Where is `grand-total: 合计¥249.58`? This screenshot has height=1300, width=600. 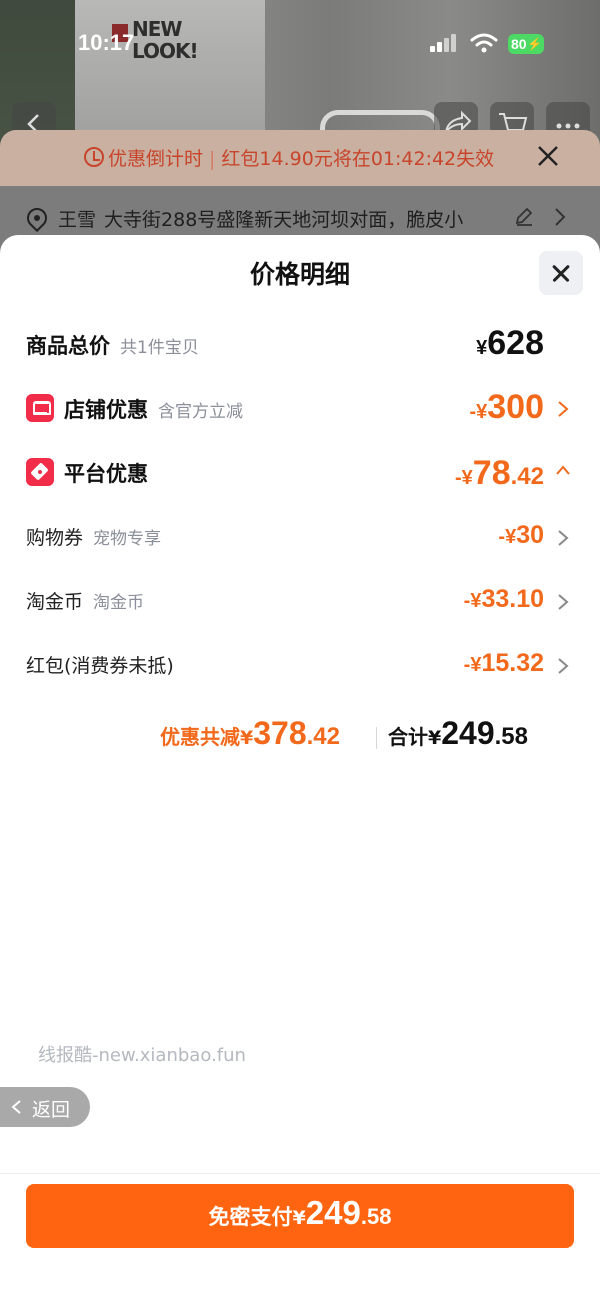
grand-total: 合计¥249.58 is located at coordinates (458, 733).